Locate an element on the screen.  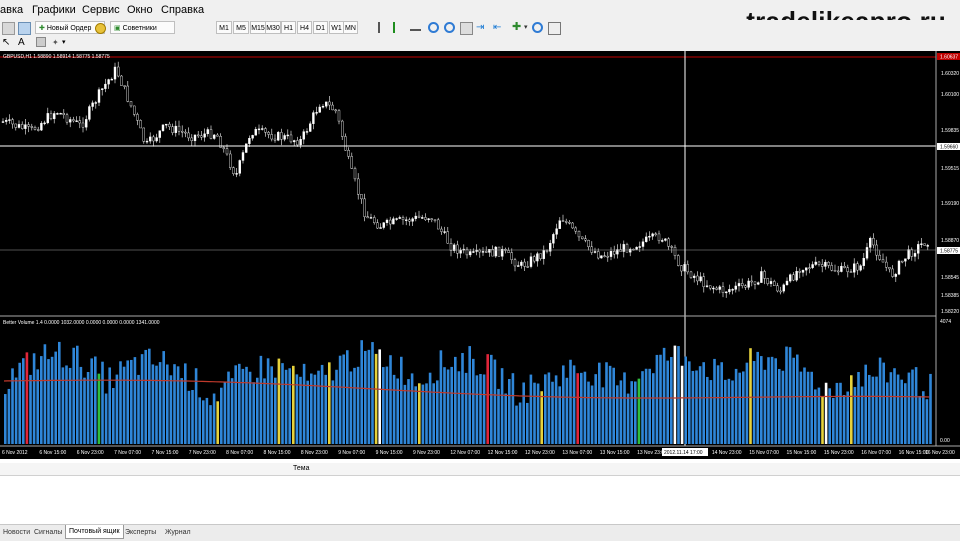
tab-experts: Эксперты is located at coordinates (140, 532).